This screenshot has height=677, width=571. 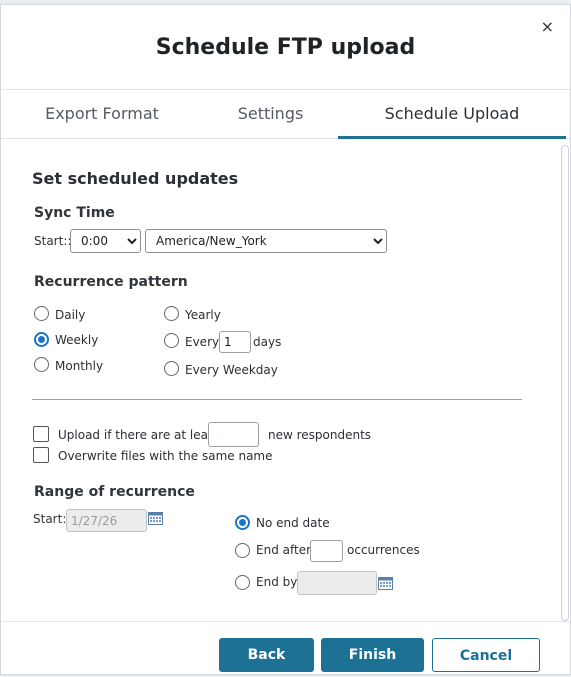 What do you see at coordinates (79, 366) in the screenshot?
I see `monthly-label: Monthly` at bounding box center [79, 366].